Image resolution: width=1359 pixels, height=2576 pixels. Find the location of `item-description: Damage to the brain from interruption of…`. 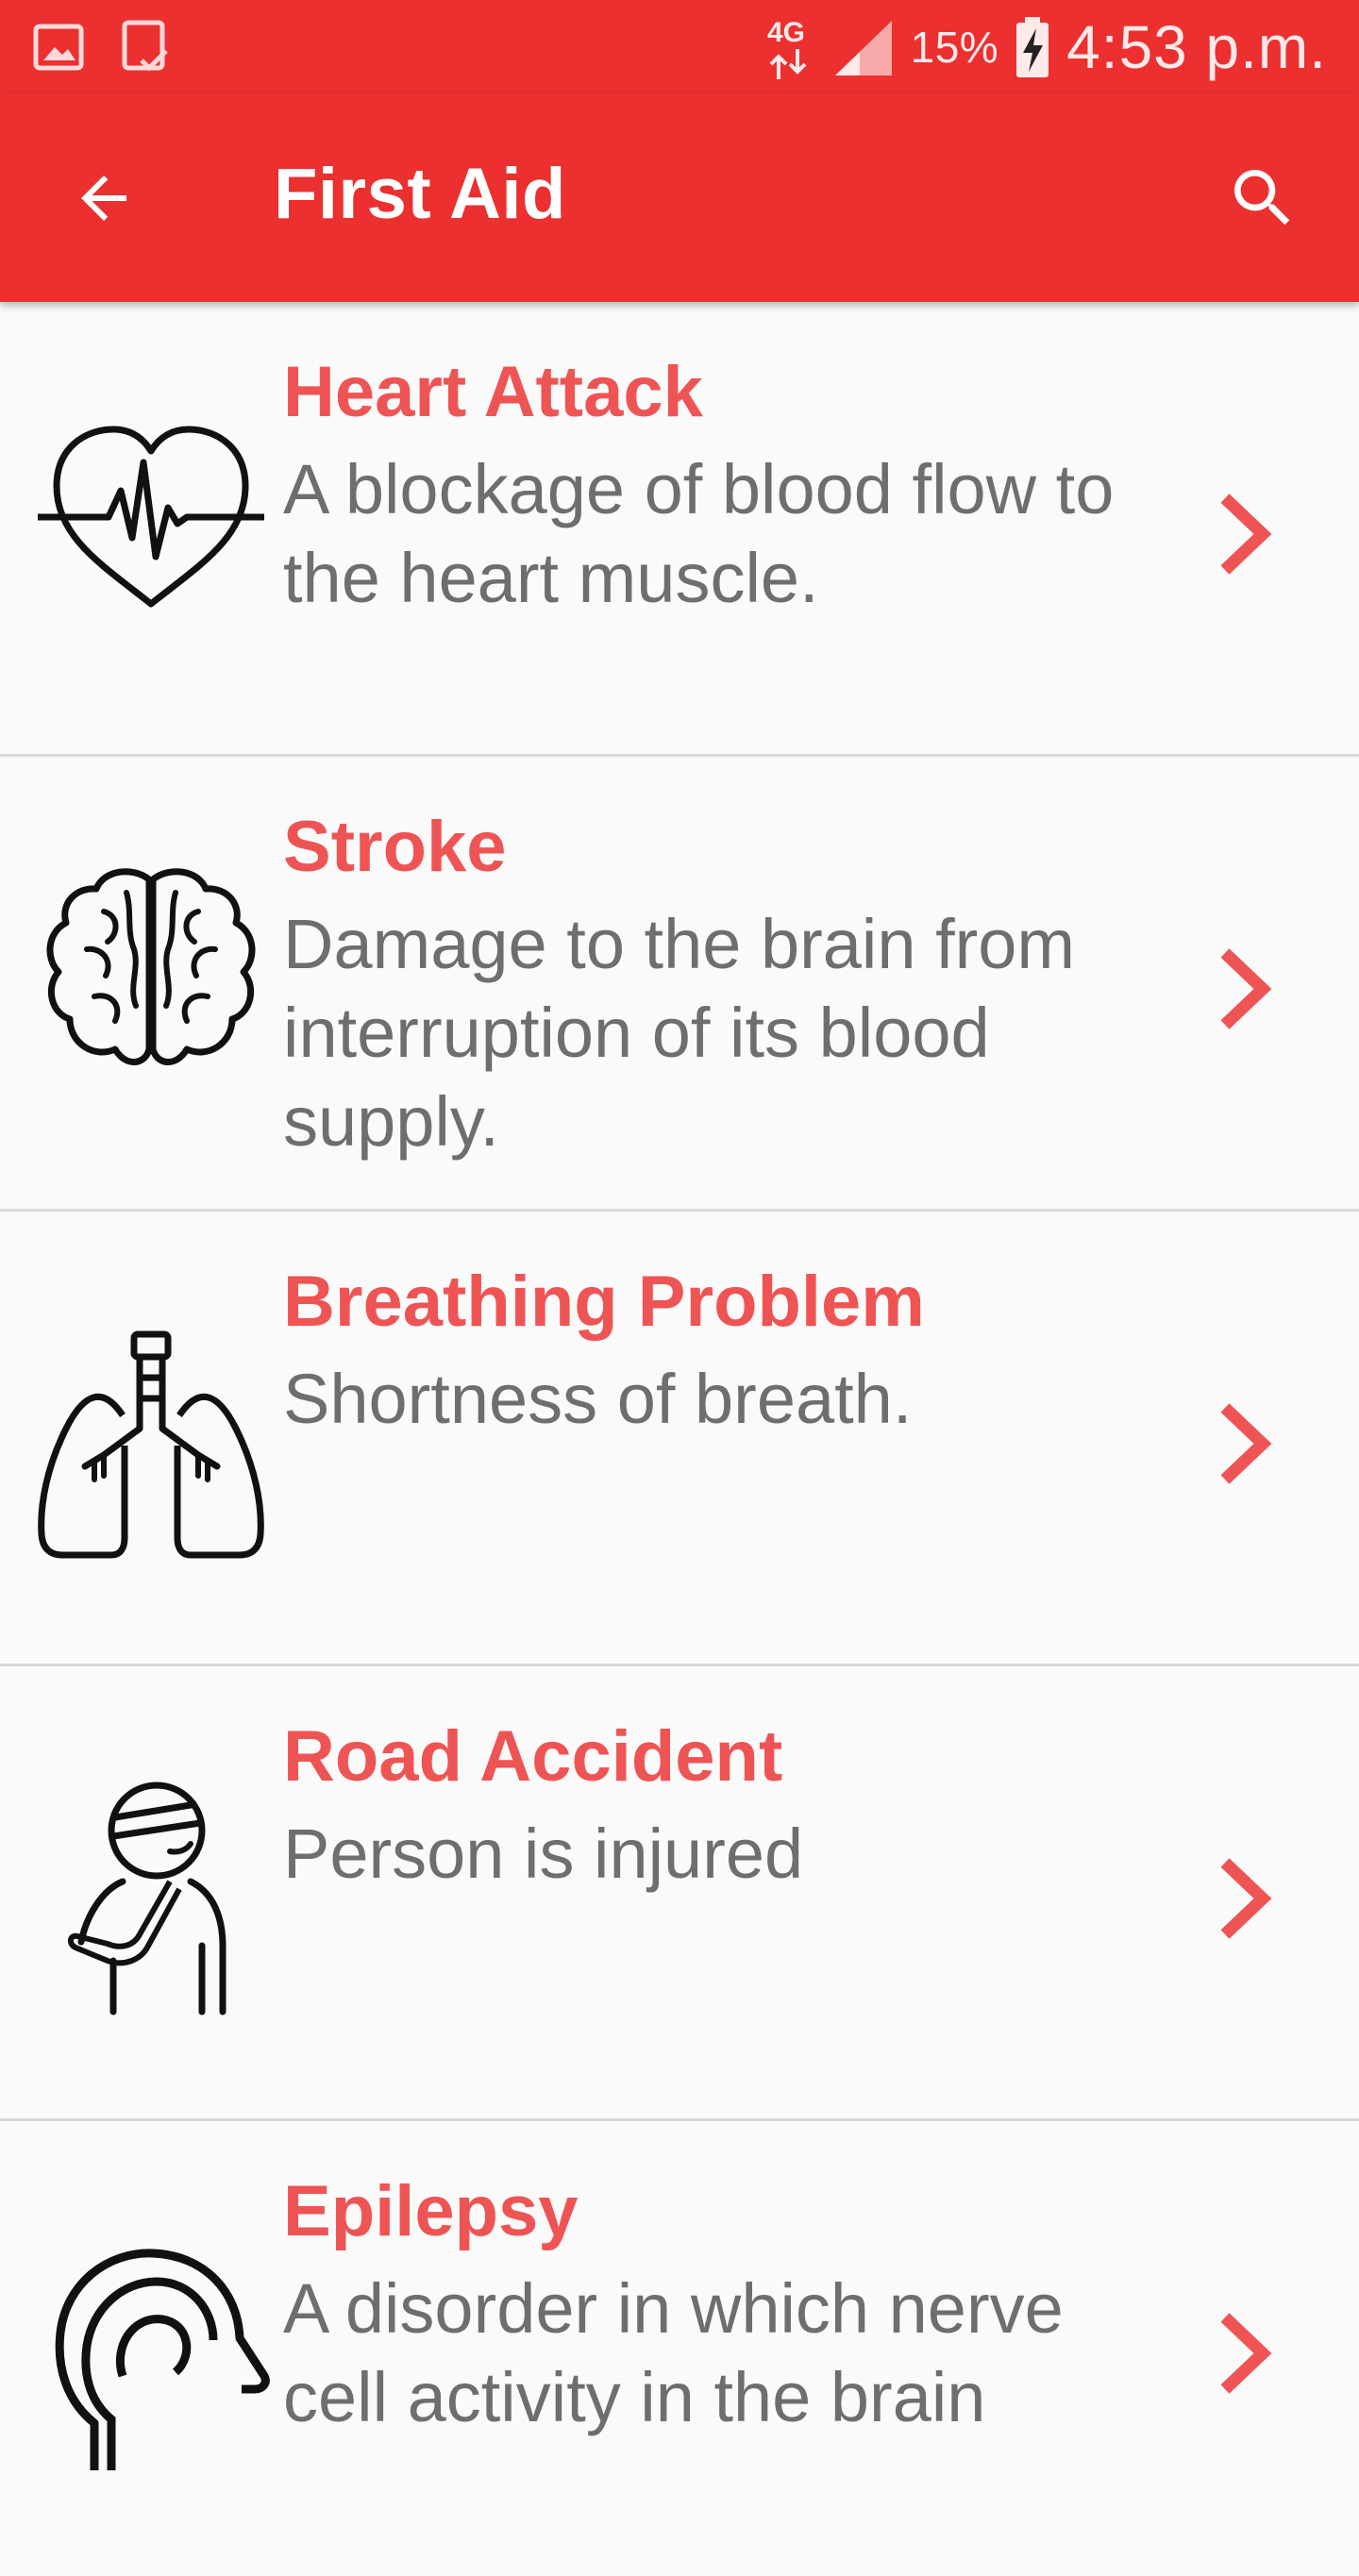

item-description: Damage to the brain from interruption of… is located at coordinates (679, 1033).